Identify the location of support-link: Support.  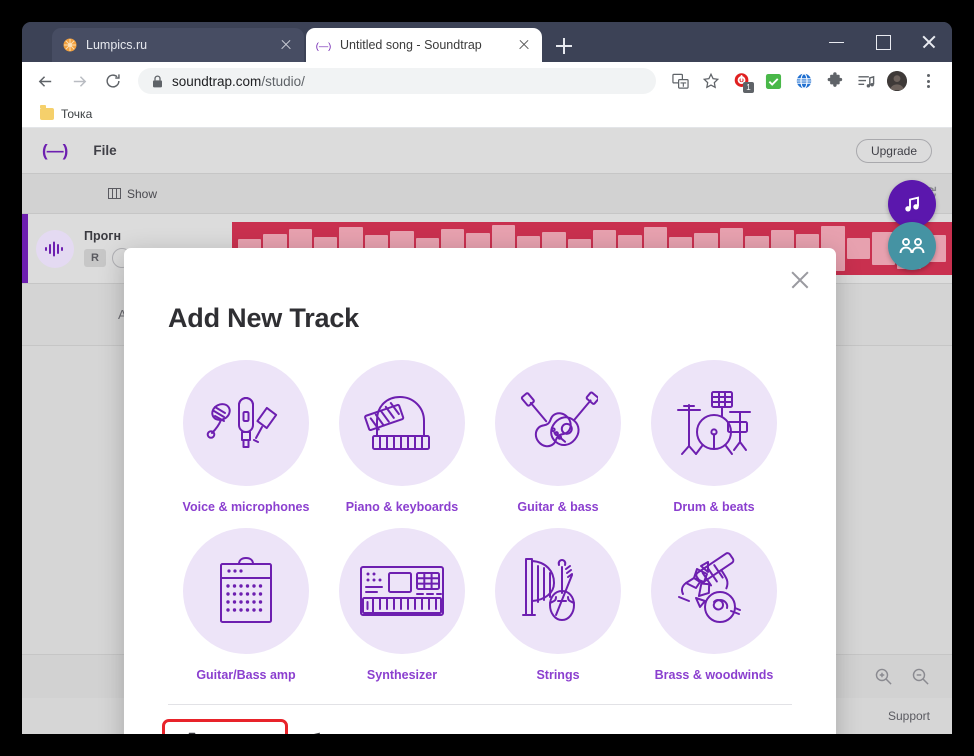
(909, 716).